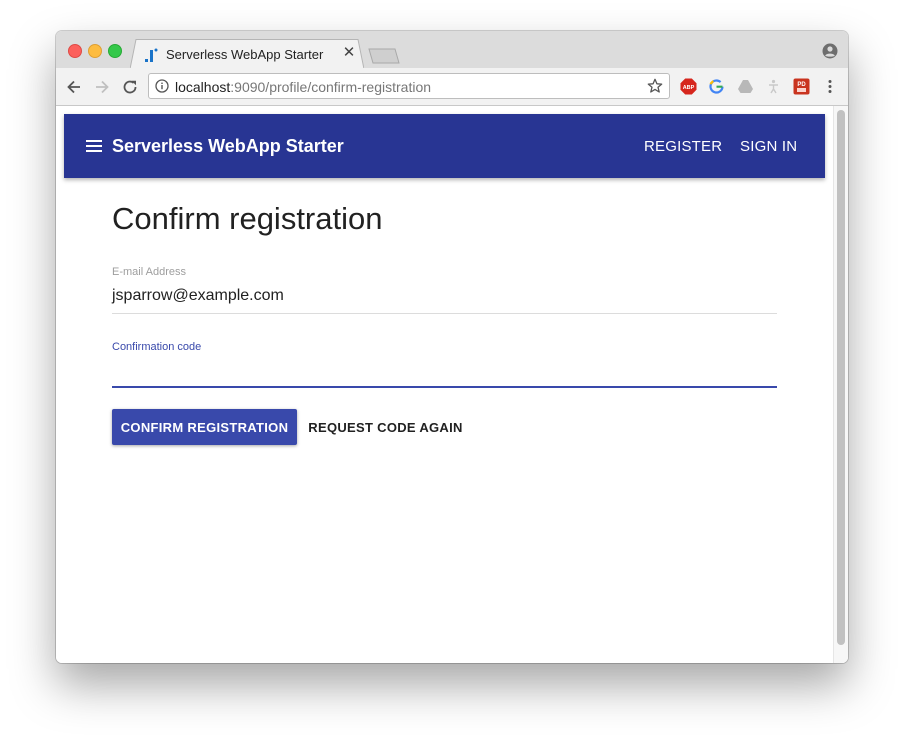  What do you see at coordinates (349, 52) in the screenshot?
I see `tab-close-icon: ✕` at bounding box center [349, 52].